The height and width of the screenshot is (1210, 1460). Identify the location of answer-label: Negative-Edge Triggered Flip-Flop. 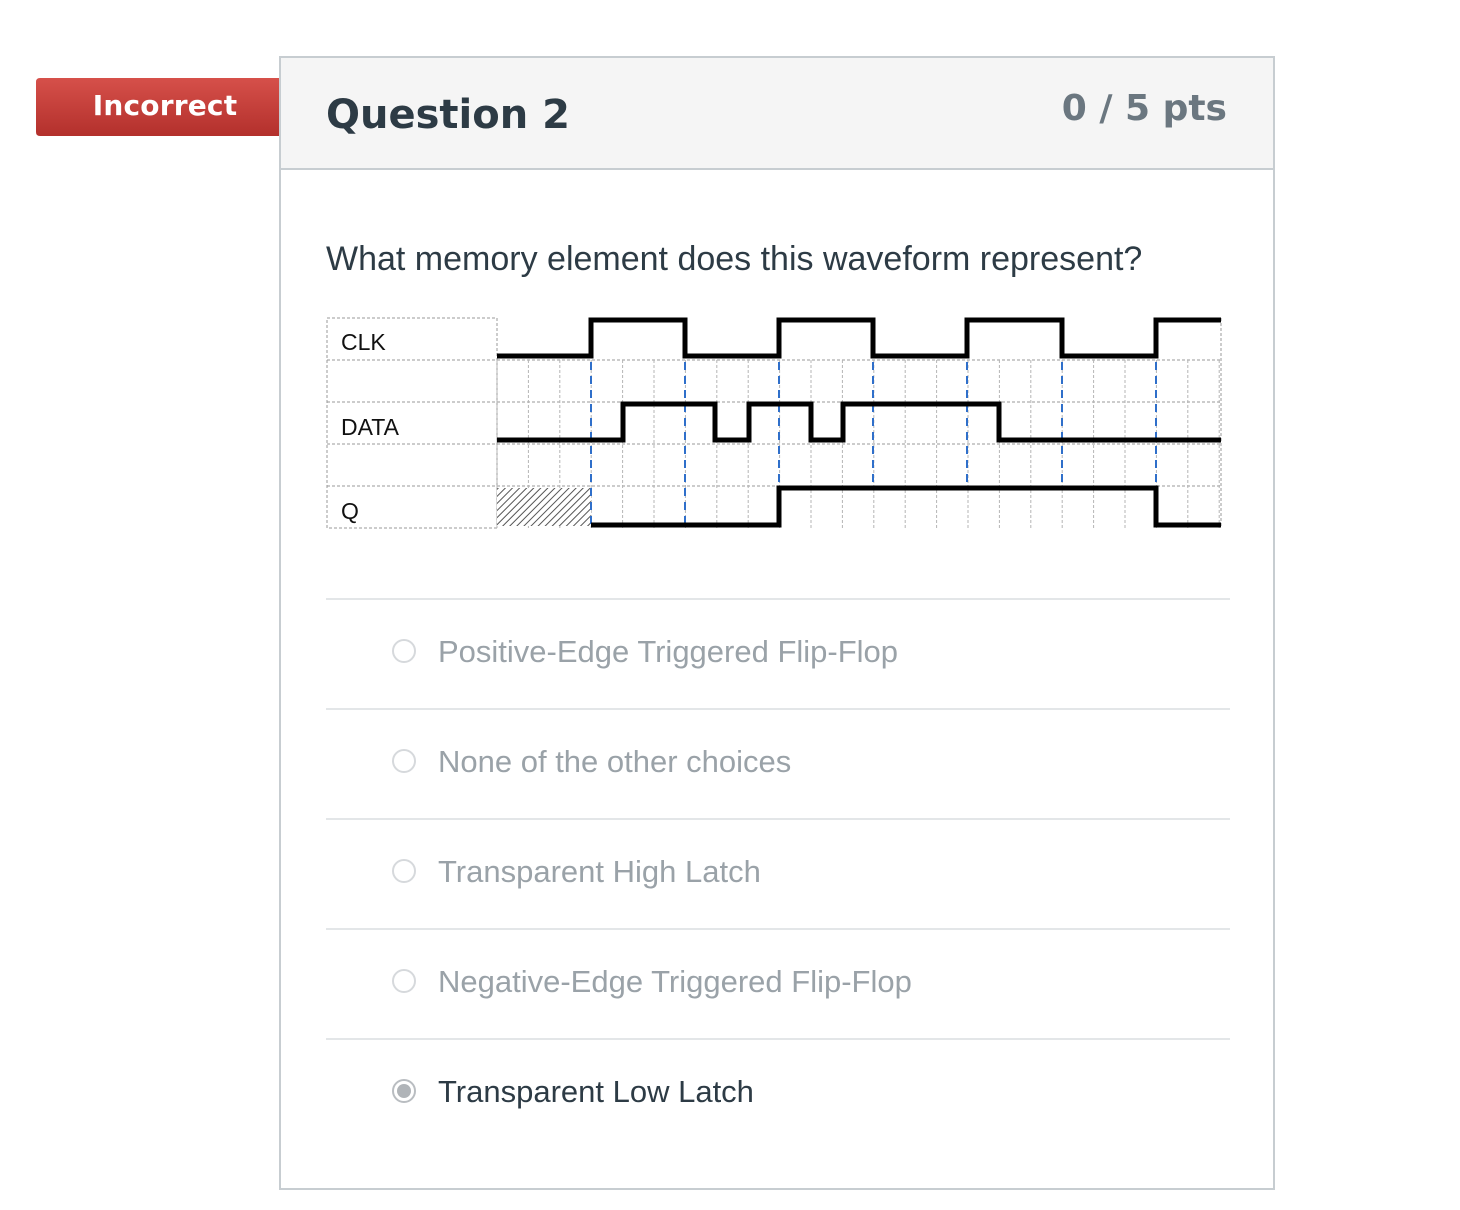
(675, 981).